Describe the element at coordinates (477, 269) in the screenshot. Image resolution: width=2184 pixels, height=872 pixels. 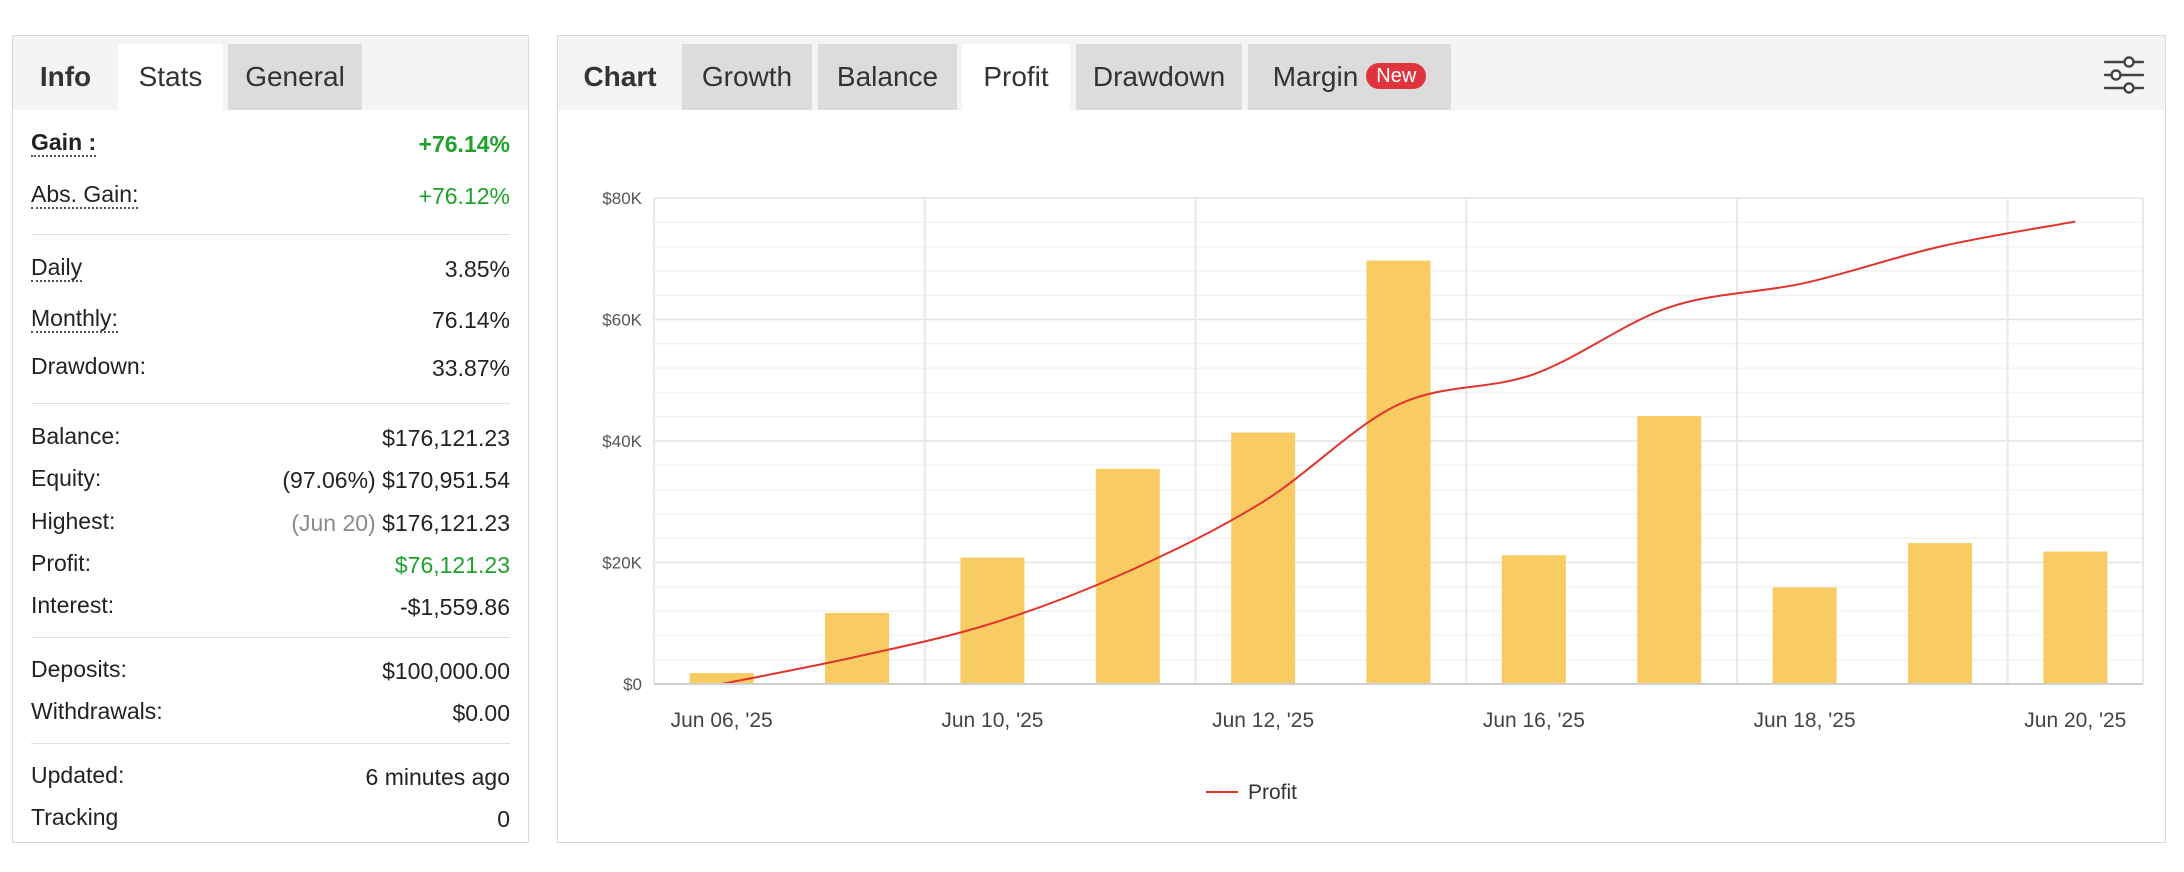
I see `daily-value: 3.85%` at that location.